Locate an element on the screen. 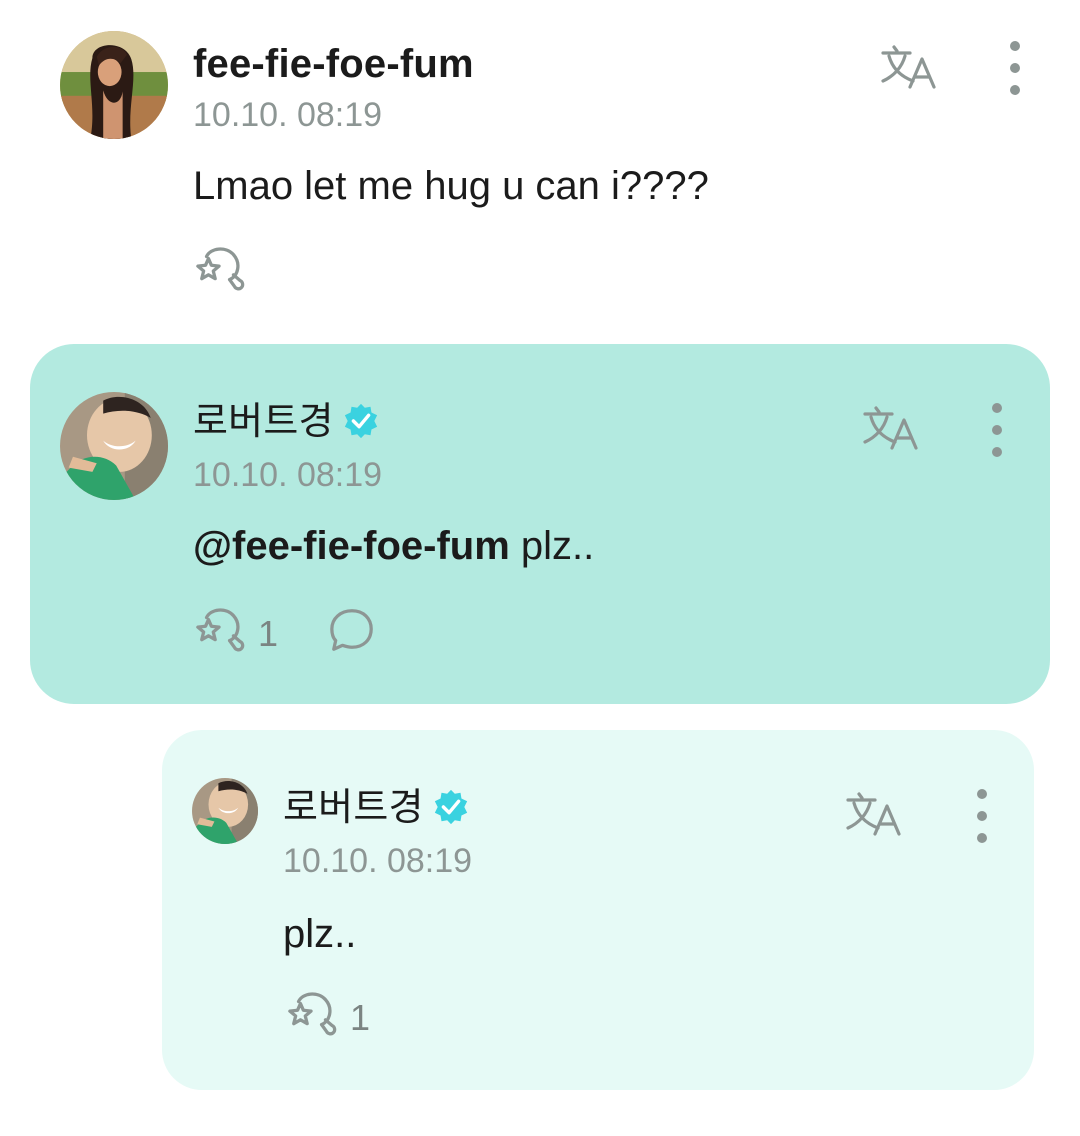 The image size is (1080, 1136). comment-text: plz.. is located at coordinates (320, 934).